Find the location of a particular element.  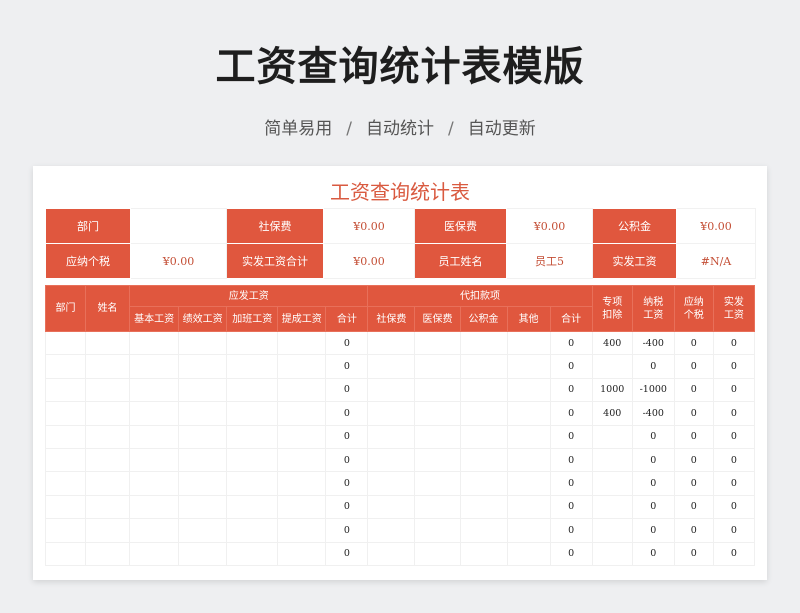

table-cell-taxable: -1000 is located at coordinates (653, 390).